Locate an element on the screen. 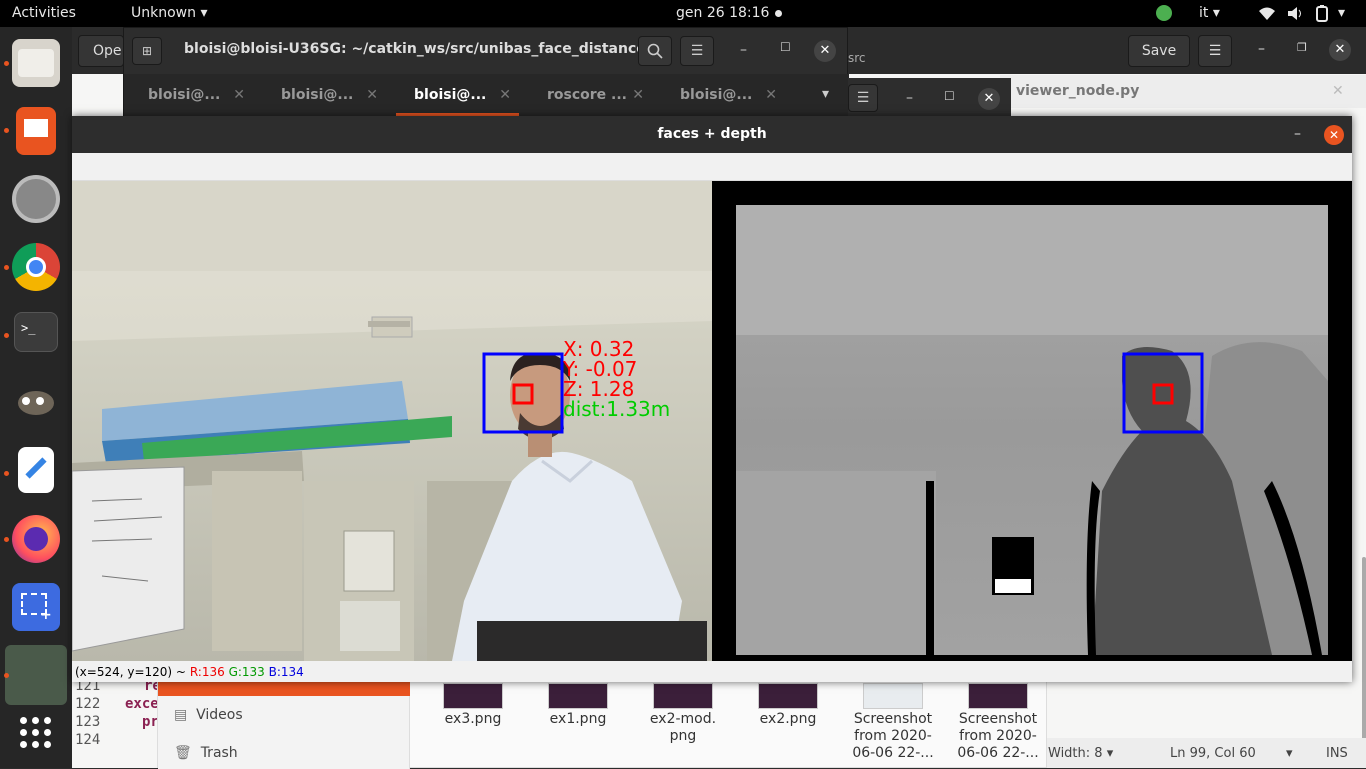 Image resolution: width=1366 pixels, height=769 pixels. pixel-green: G:133 is located at coordinates (246, 672).